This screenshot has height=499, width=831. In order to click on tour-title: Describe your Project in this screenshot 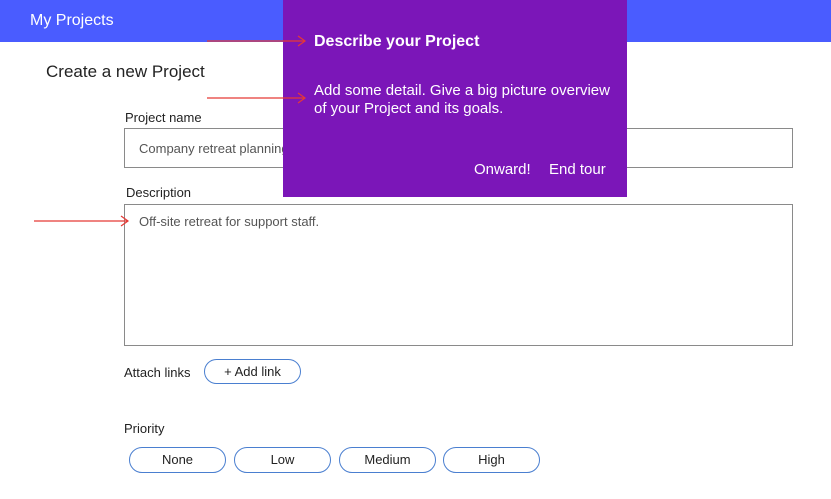, I will do `click(397, 41)`.